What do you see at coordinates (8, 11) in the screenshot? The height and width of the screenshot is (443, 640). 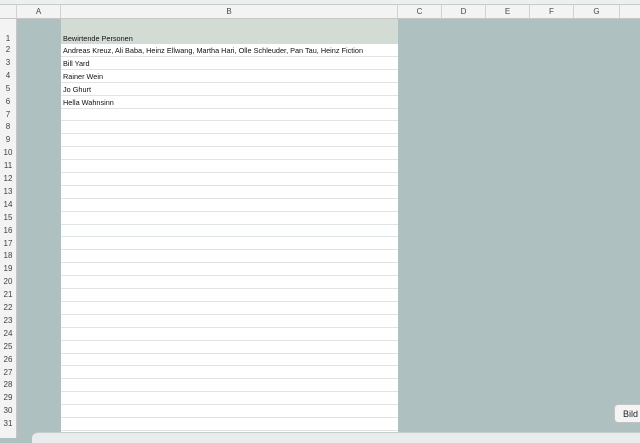 I see `select-all-corner` at bounding box center [8, 11].